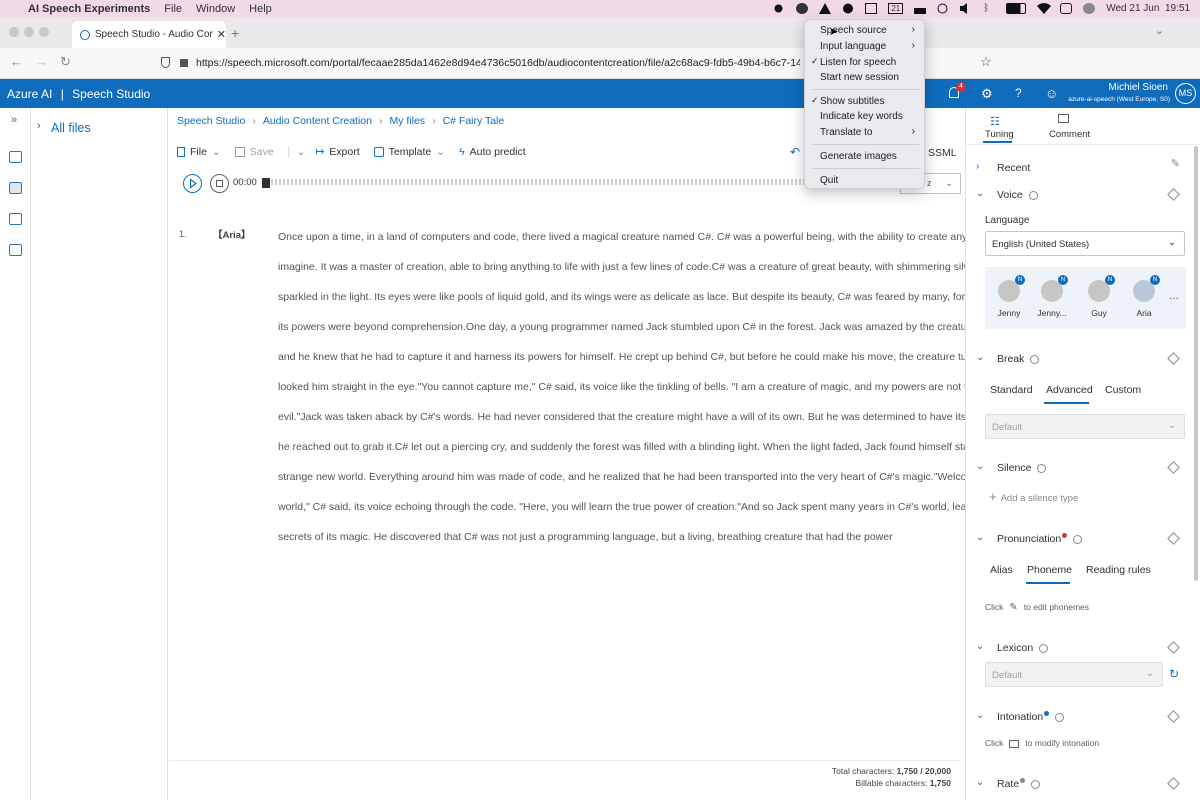 Image resolution: width=1200 pixels, height=800 pixels. Describe the element at coordinates (89, 9) in the screenshot. I see `app-menu: AI Speech Experiments` at that location.